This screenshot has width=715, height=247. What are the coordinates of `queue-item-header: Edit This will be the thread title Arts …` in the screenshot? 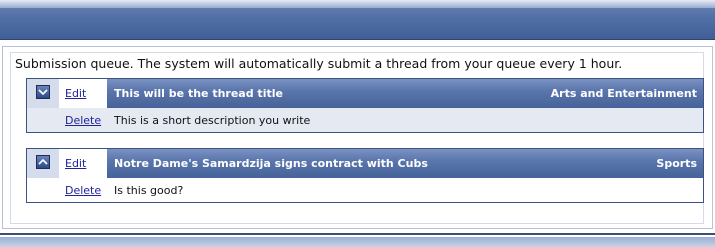 It's located at (365, 93).